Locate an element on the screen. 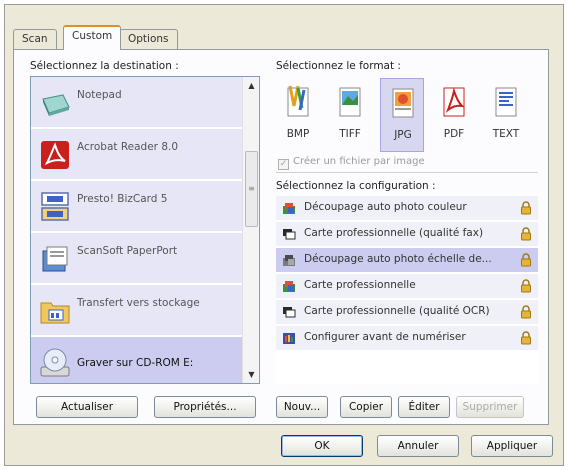 The width and height of the screenshot is (568, 470). pdf-icon is located at coordinates (454, 102).